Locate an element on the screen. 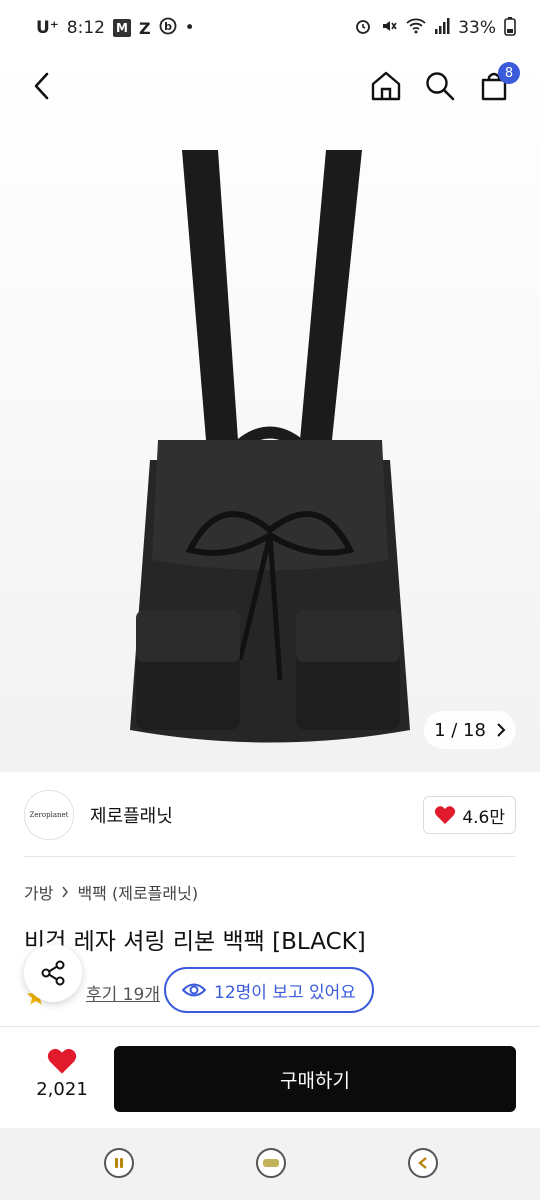  viewers-badge: 12명이 보고 있어요 is located at coordinates (269, 990).